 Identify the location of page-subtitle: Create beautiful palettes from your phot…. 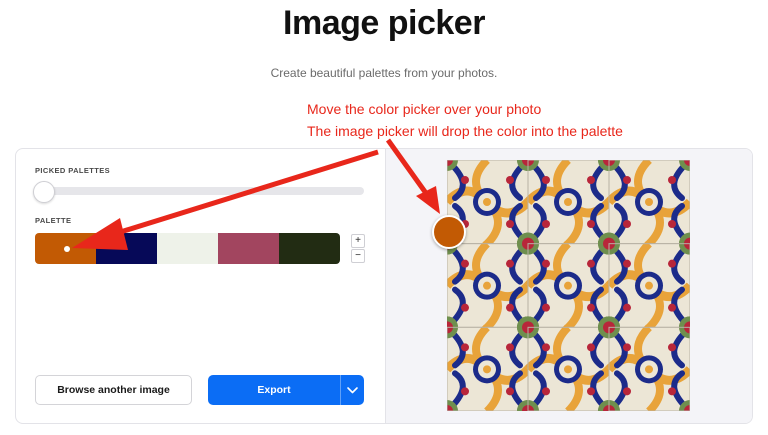
(384, 73).